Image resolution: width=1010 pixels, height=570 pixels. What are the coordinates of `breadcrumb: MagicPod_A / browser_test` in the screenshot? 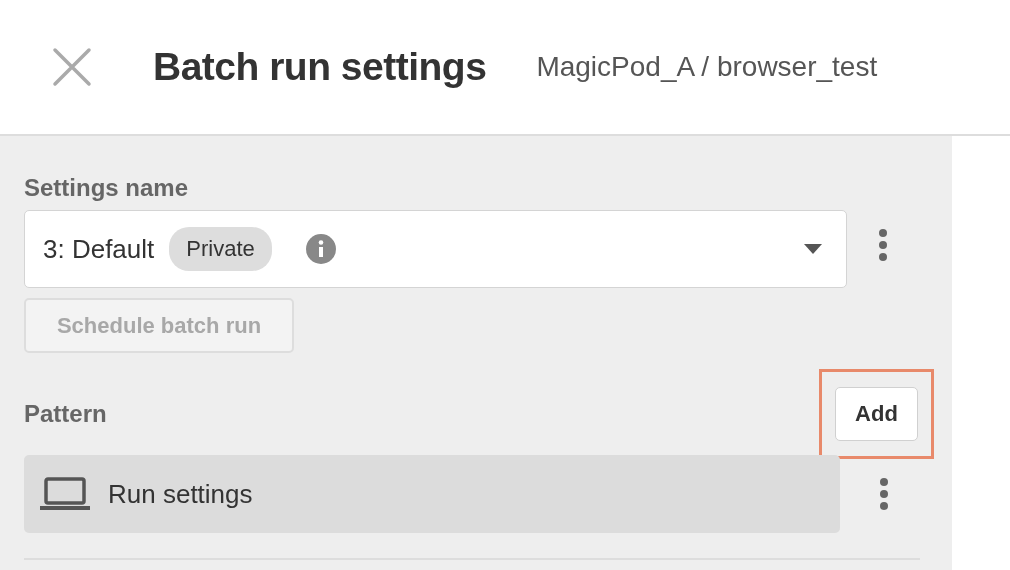 It's located at (707, 67).